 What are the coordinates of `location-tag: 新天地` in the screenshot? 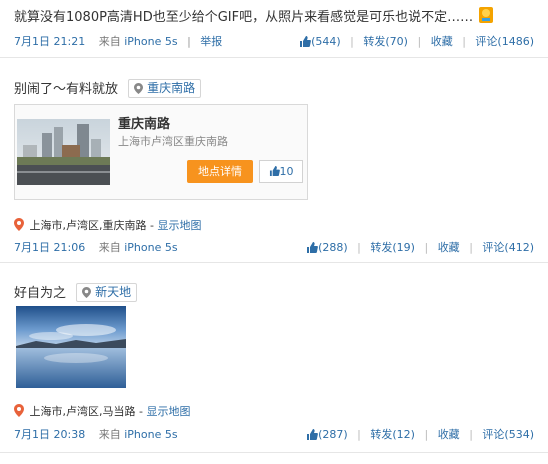 It's located at (107, 292).